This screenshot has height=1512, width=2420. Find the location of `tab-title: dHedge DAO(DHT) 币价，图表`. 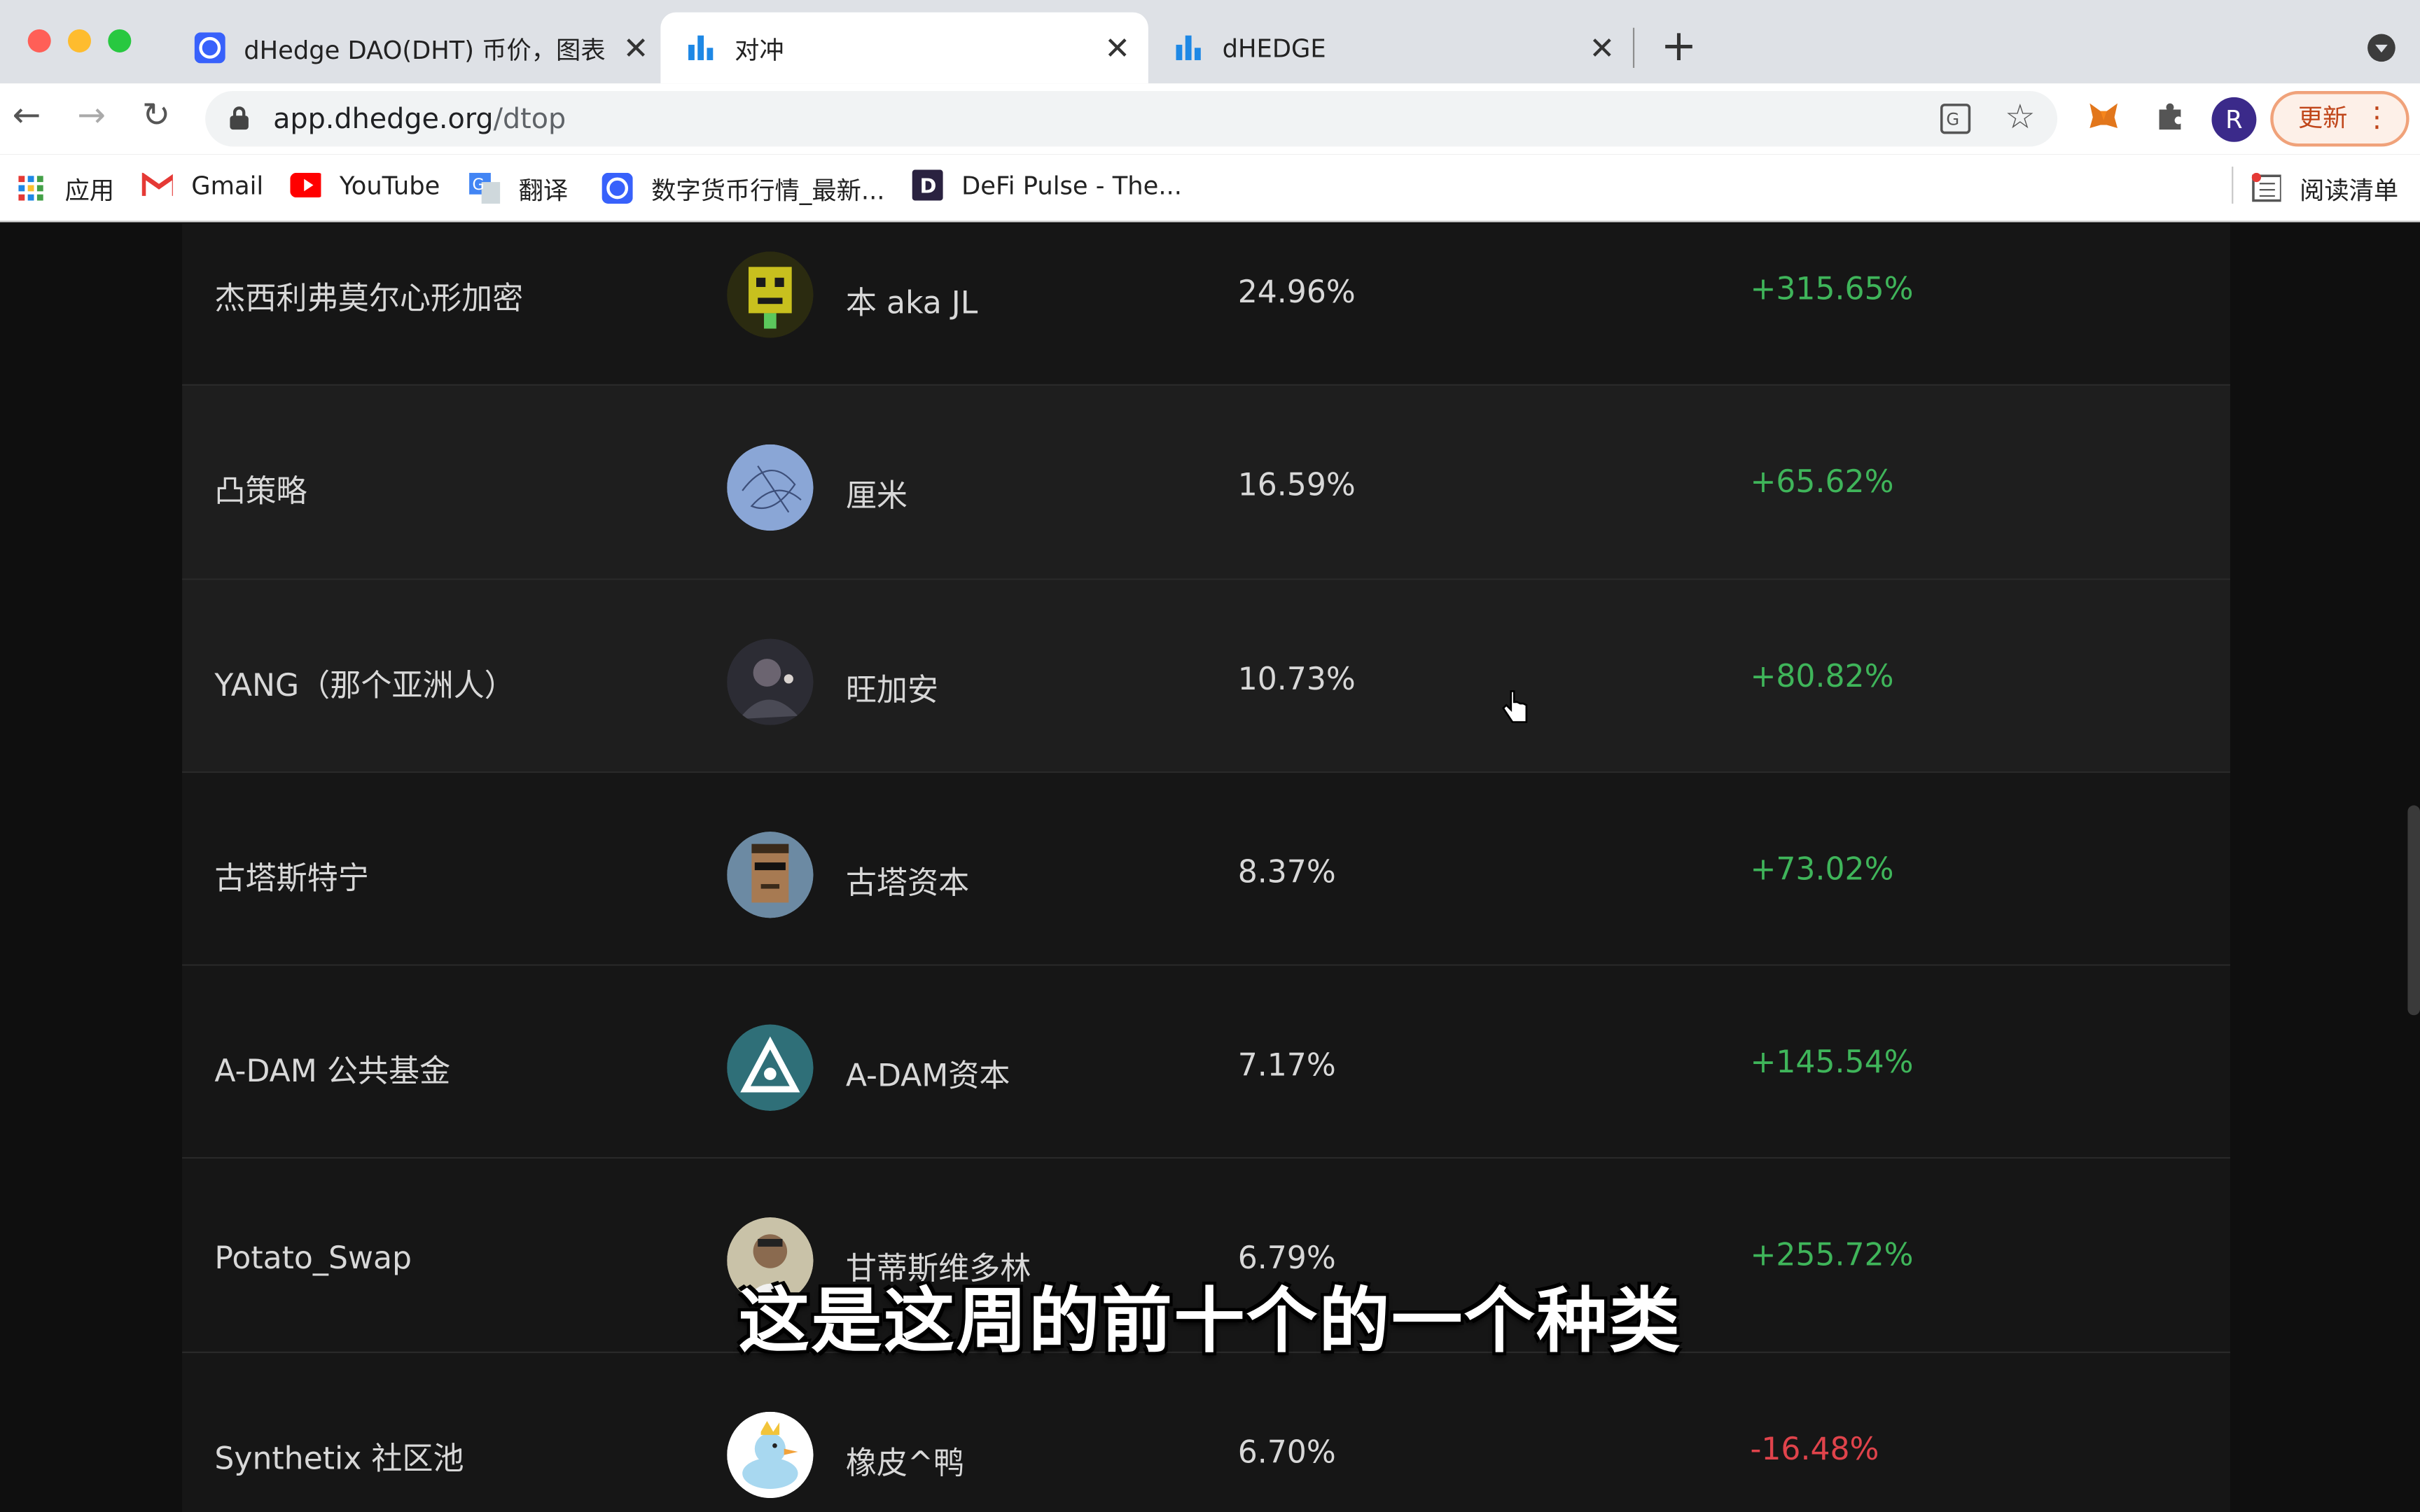

tab-title: dHedge DAO(DHT) 币价，图表 is located at coordinates (425, 50).